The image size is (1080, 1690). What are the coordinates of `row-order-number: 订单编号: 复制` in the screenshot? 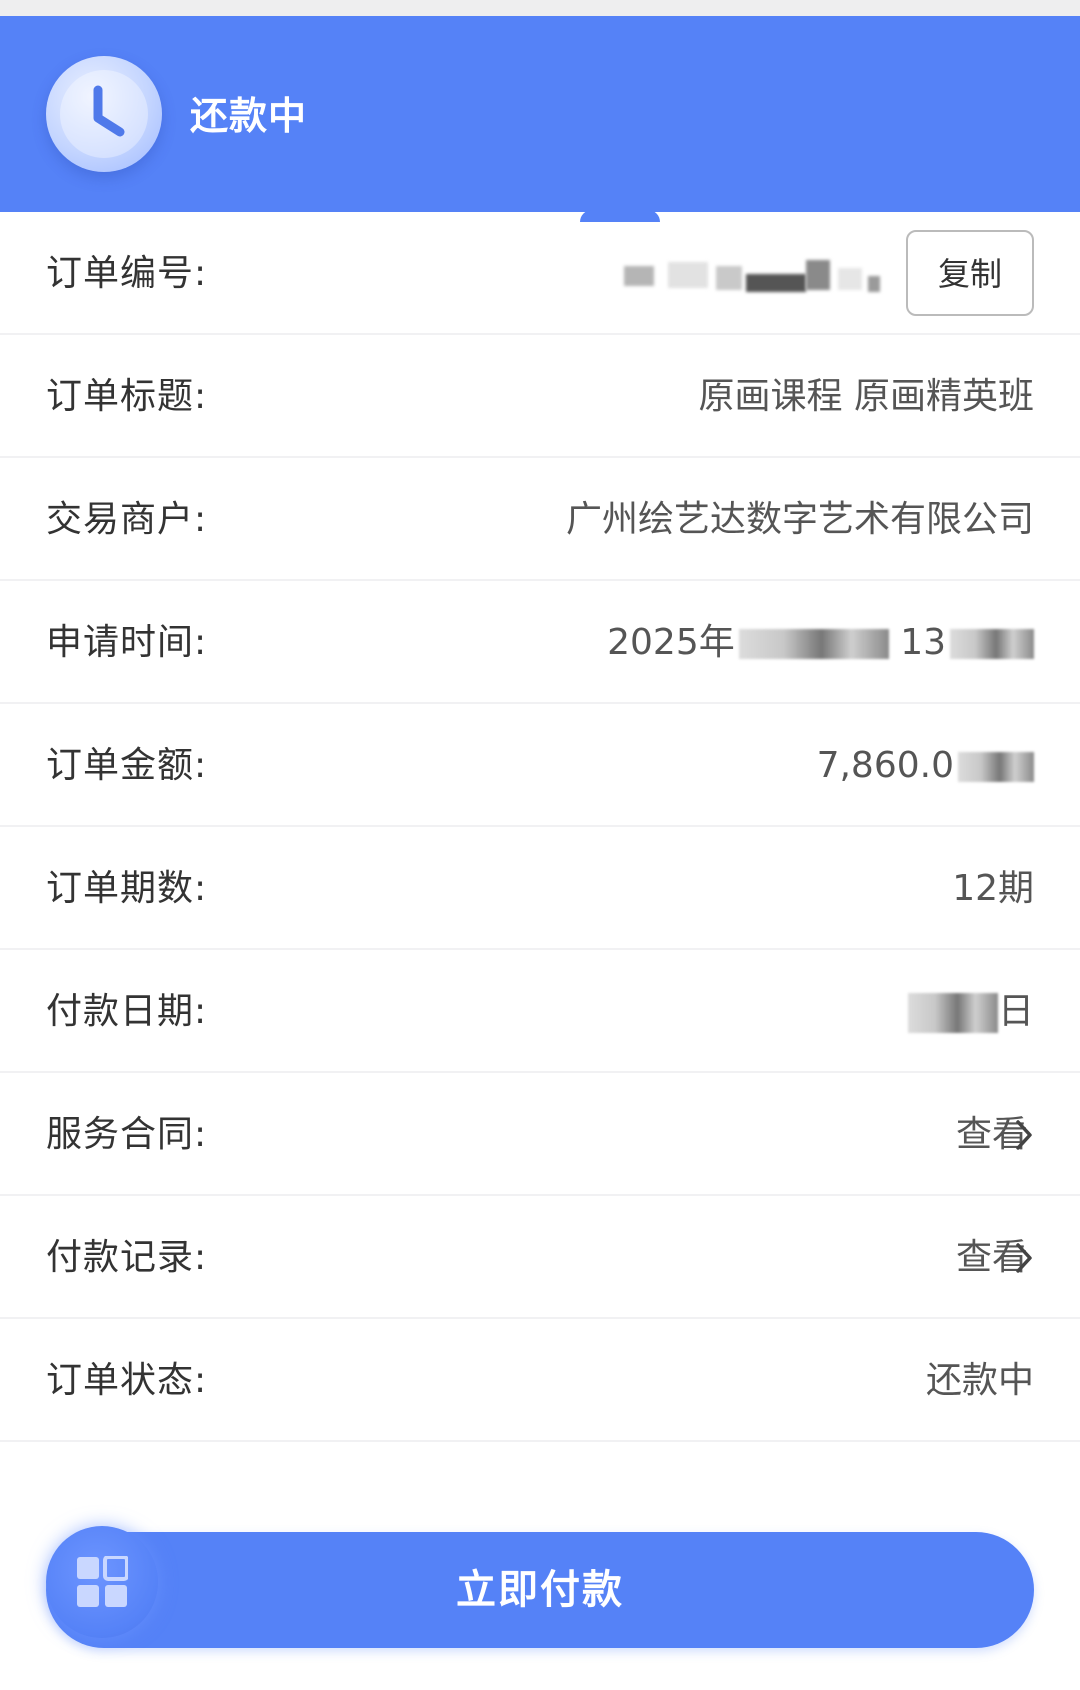 It's located at (540, 273).